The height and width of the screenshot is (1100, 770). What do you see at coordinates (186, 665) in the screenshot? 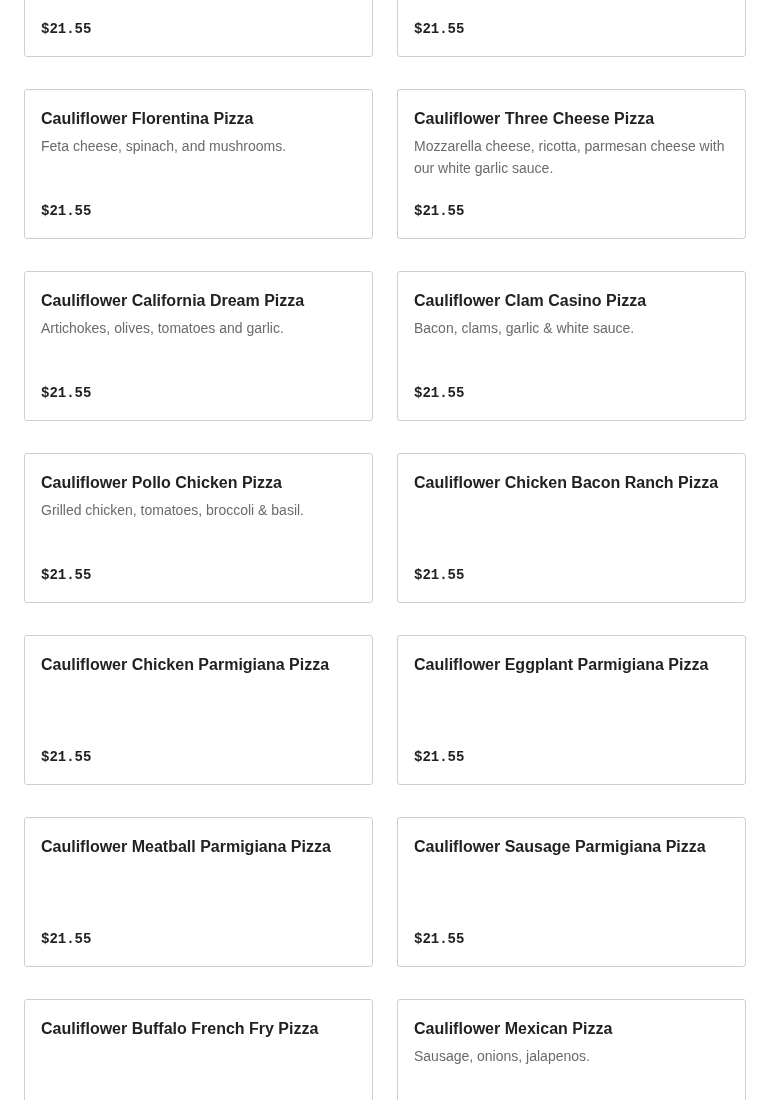
I see `item-name: Cauliflower Chicken Parmigiana Pizza` at bounding box center [186, 665].